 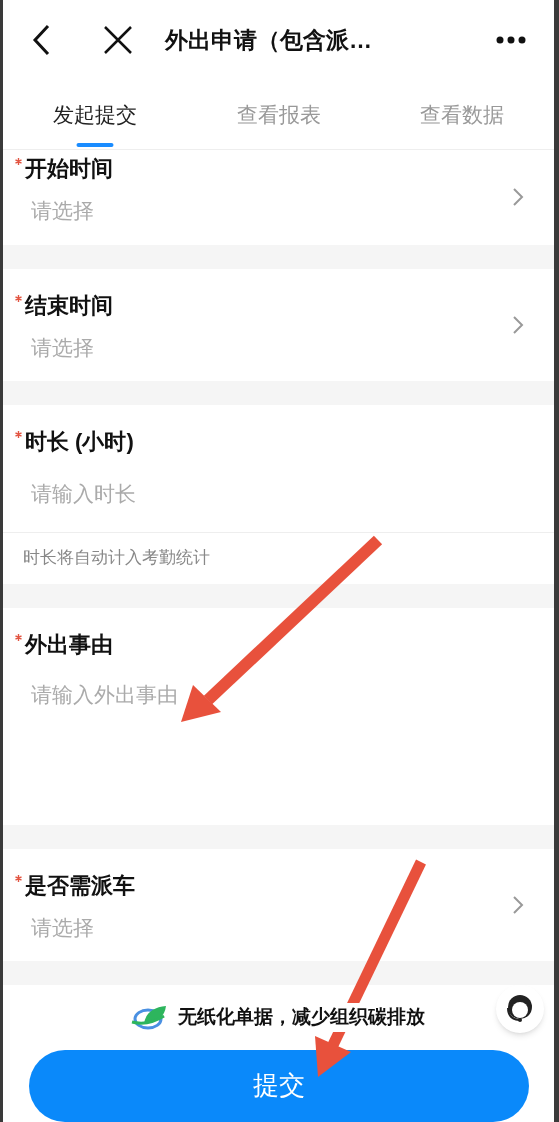 I want to click on field-label: 开始时间, so click(x=69, y=169).